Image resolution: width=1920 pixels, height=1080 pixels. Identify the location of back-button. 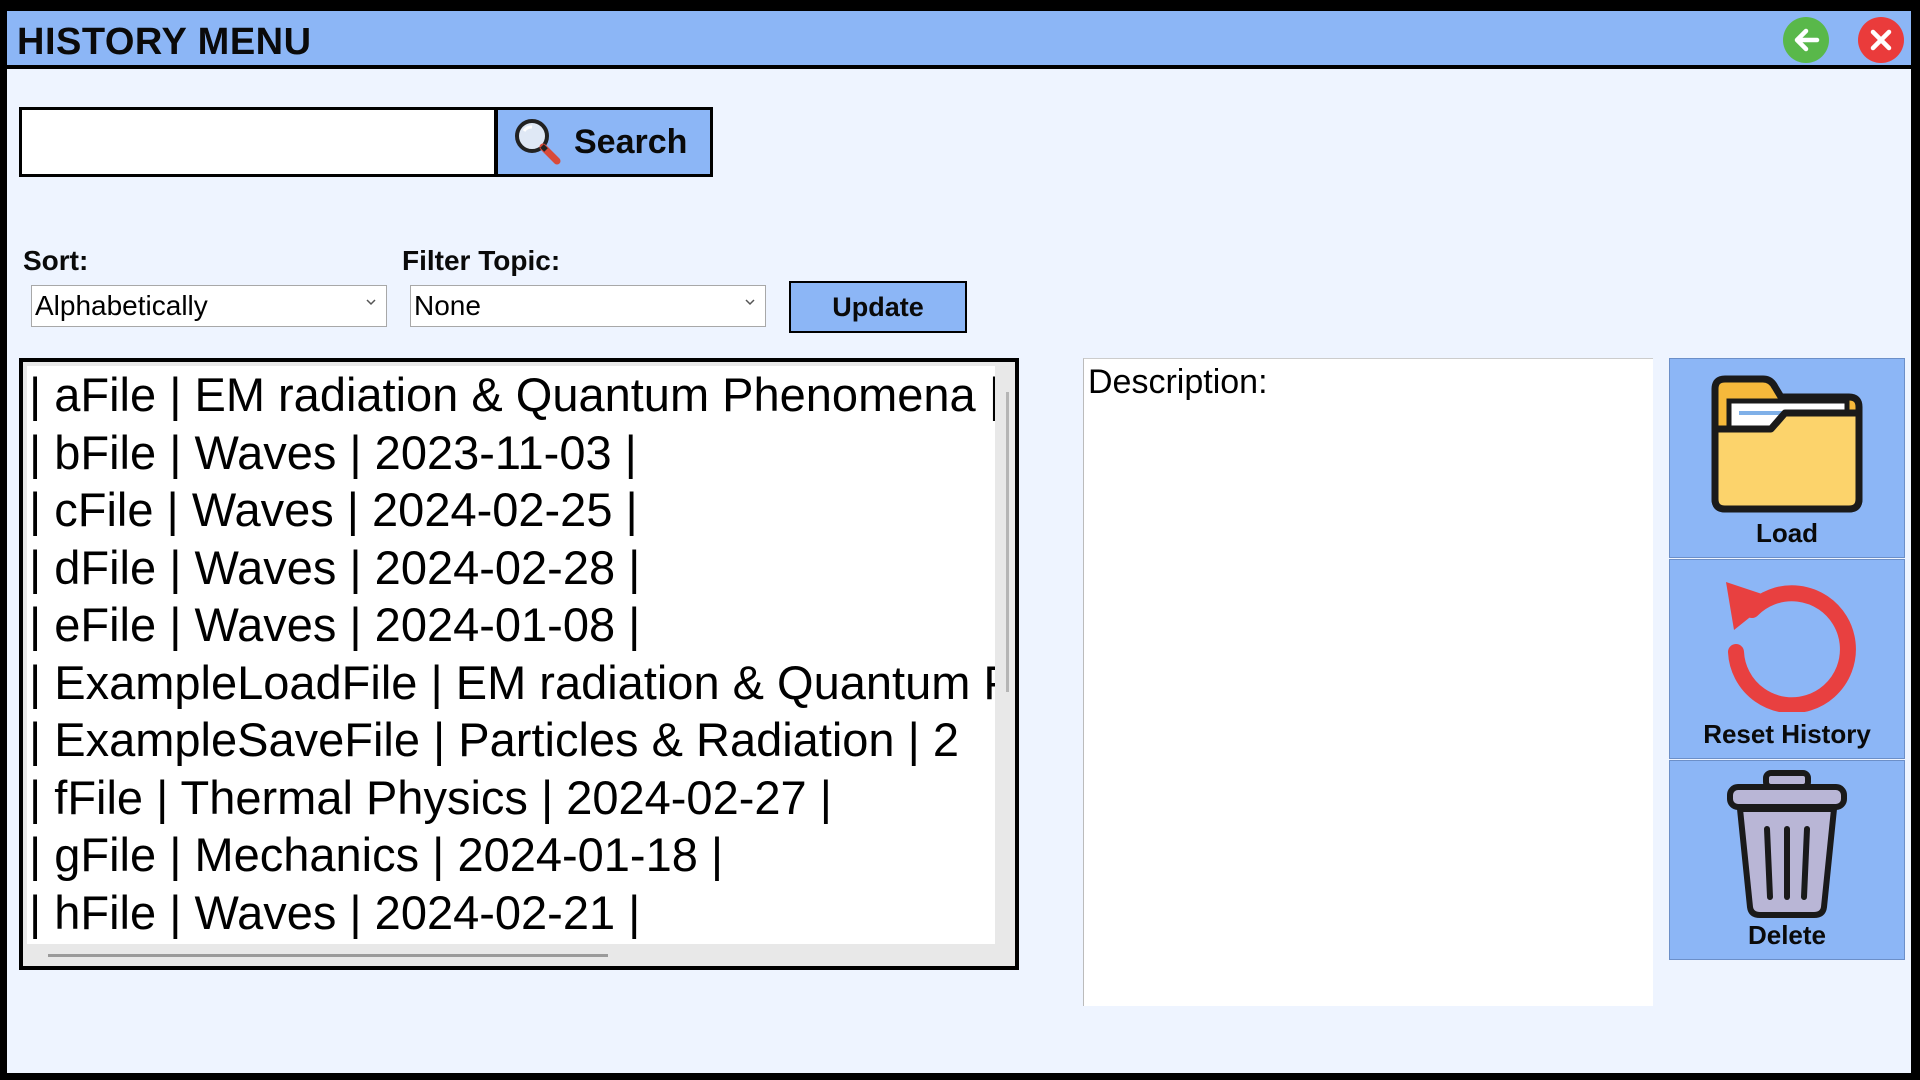
(1806, 40).